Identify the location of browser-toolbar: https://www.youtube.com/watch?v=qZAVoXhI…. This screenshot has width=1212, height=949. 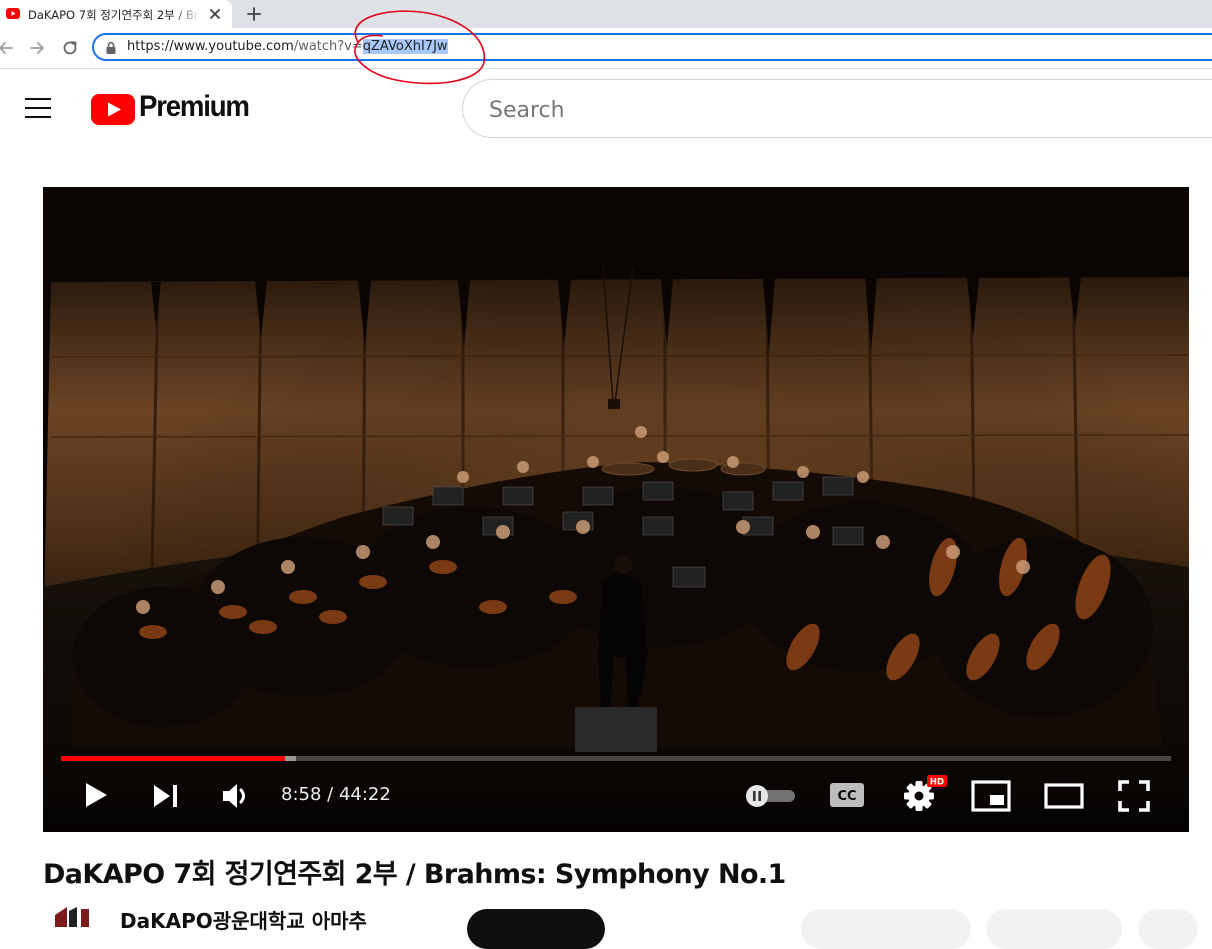
(606, 48).